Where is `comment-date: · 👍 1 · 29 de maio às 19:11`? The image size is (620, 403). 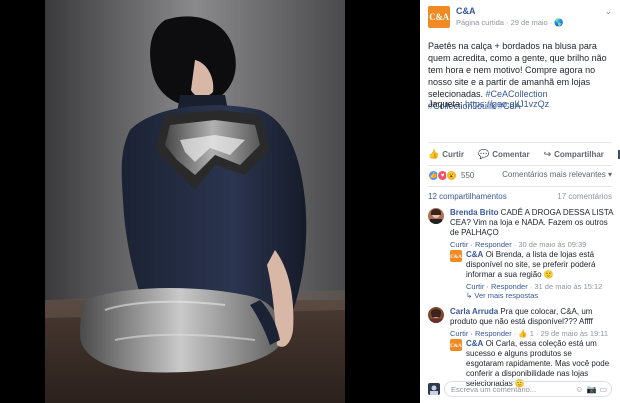
comment-date: · 👍 1 · 29 de maio às 19:11 is located at coordinates (560, 333).